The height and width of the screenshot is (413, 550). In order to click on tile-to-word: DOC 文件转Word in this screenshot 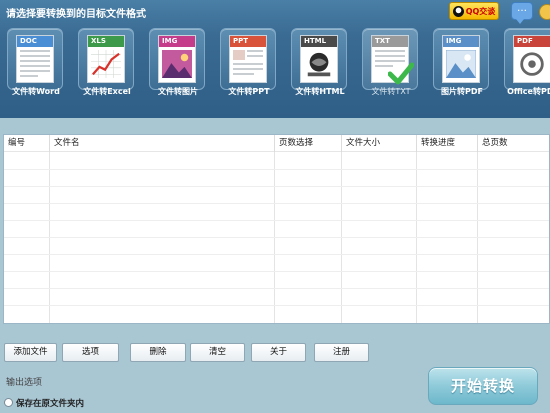, I will do `click(36, 66)`.